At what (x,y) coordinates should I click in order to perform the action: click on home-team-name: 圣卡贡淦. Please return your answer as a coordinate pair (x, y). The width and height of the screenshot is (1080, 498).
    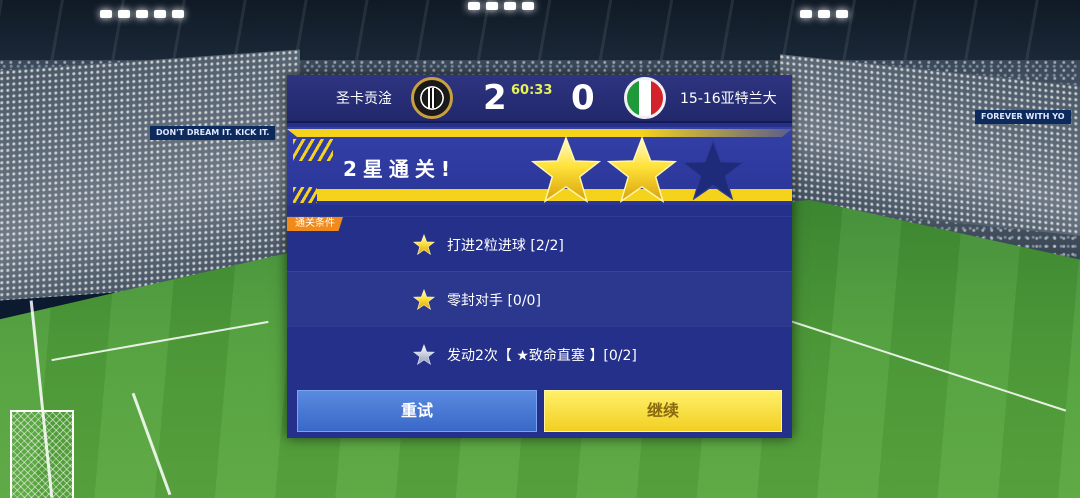
    Looking at the image, I should click on (364, 99).